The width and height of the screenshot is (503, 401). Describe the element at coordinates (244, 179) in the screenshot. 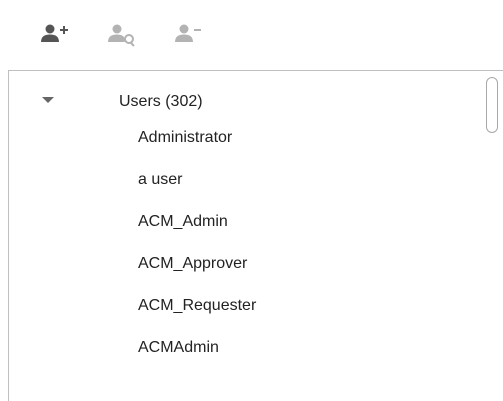

I see `list-item: a user` at that location.